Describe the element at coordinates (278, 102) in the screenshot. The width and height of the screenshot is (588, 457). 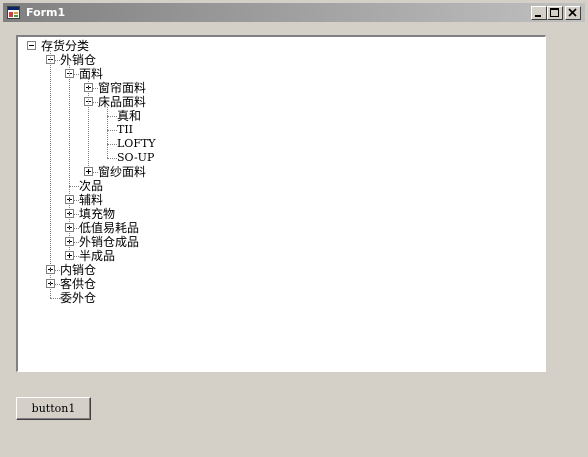
I see `tree-node: 床品面料` at that location.